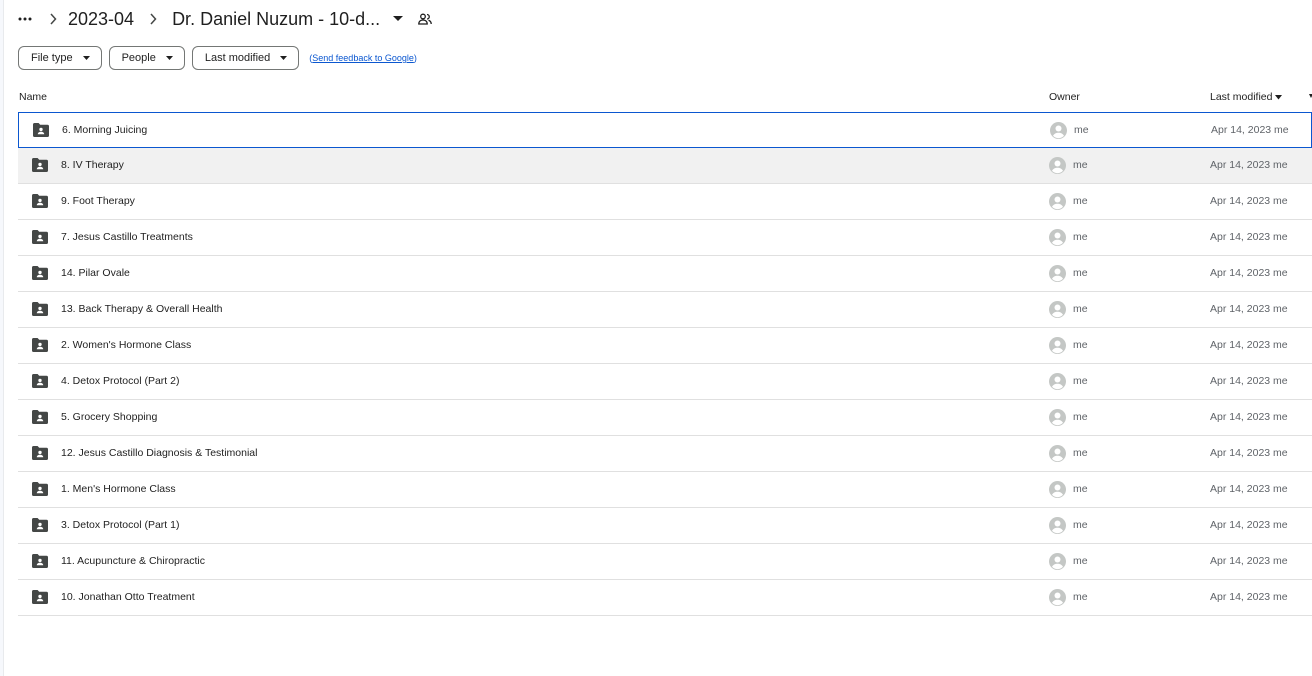 The height and width of the screenshot is (676, 1312). What do you see at coordinates (33, 97) in the screenshot?
I see `column-header-name: Name` at bounding box center [33, 97].